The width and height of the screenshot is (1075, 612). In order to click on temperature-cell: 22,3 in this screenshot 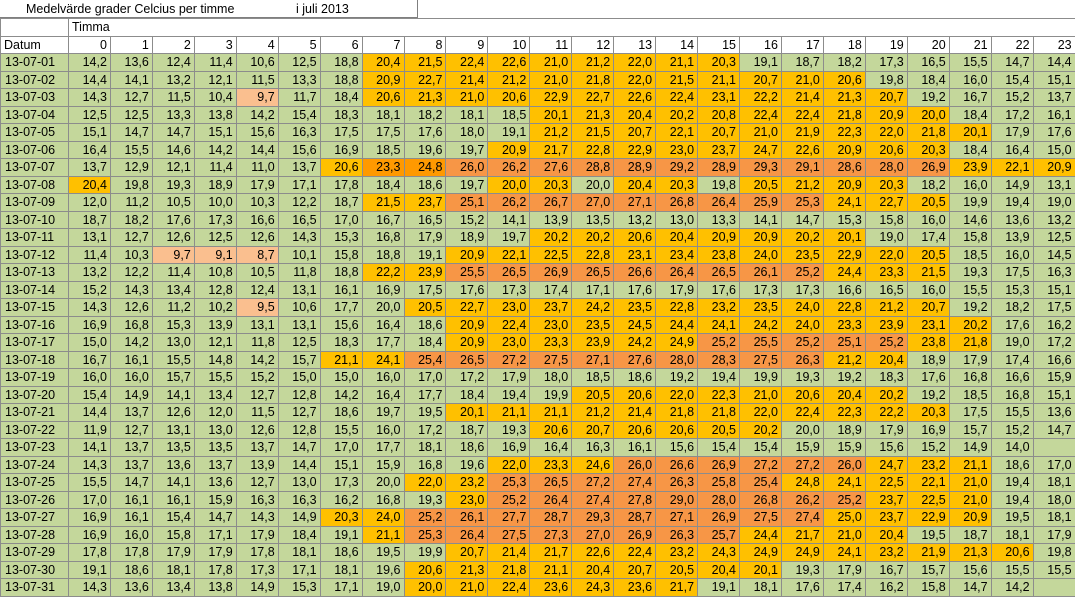, I will do `click(844, 132)`.